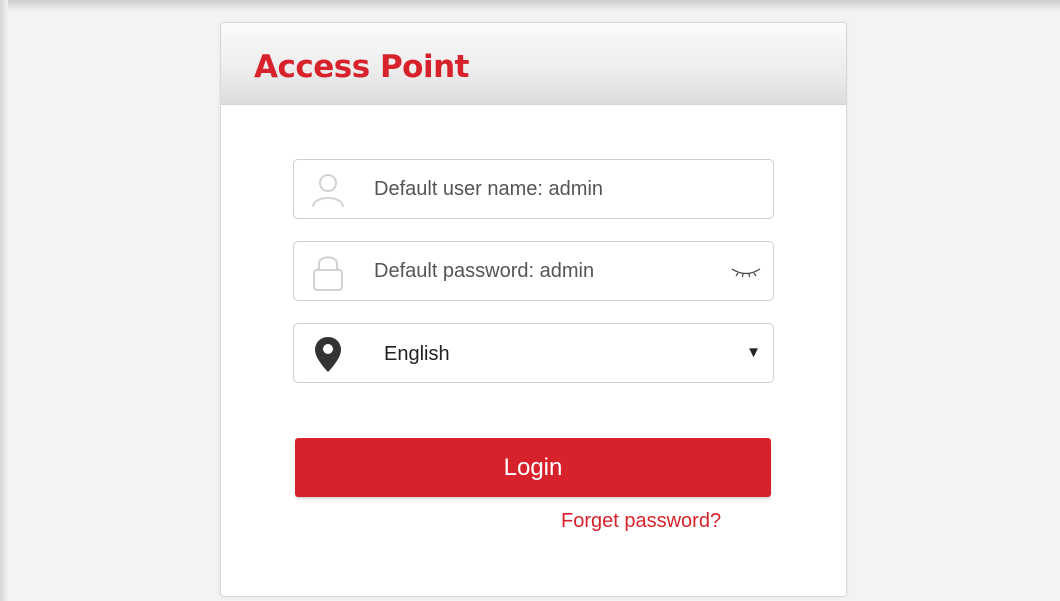 This screenshot has height=601, width=1060. I want to click on window-side-shadow, so click(4, 300).